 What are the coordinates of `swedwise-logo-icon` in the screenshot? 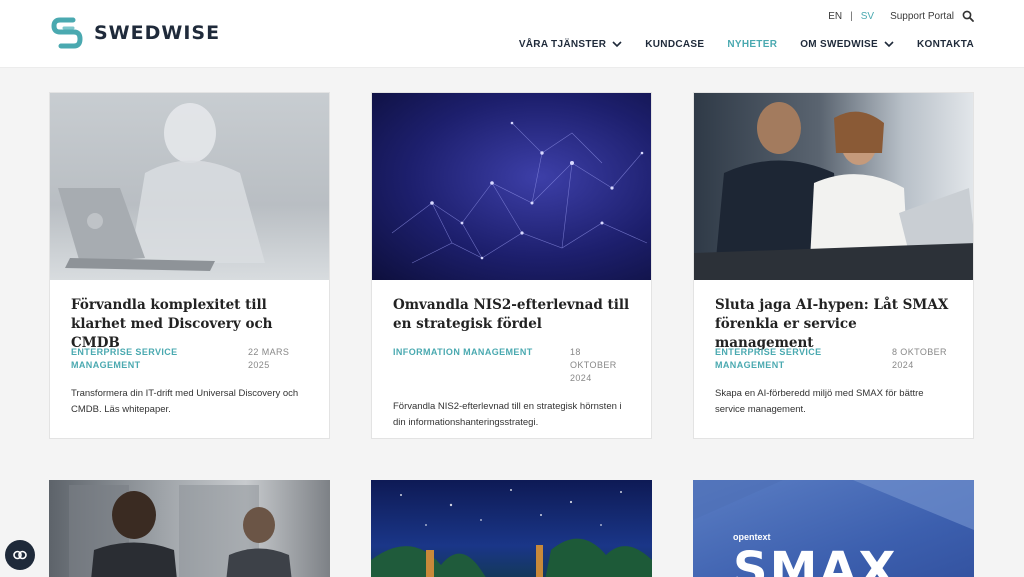 It's located at (67, 33).